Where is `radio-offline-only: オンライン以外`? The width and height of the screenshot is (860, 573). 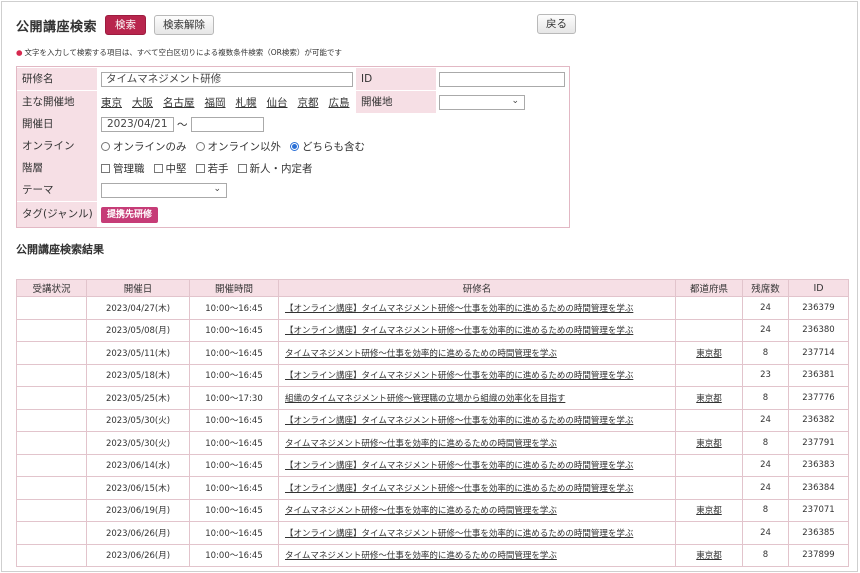 radio-offline-only: オンライン以外 is located at coordinates (238, 146).